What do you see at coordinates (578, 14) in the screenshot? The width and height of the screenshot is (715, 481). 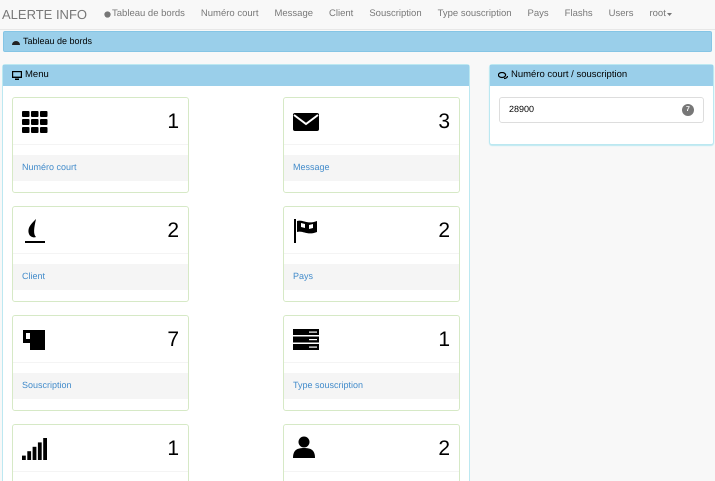 I see `nav-link: Flashs` at bounding box center [578, 14].